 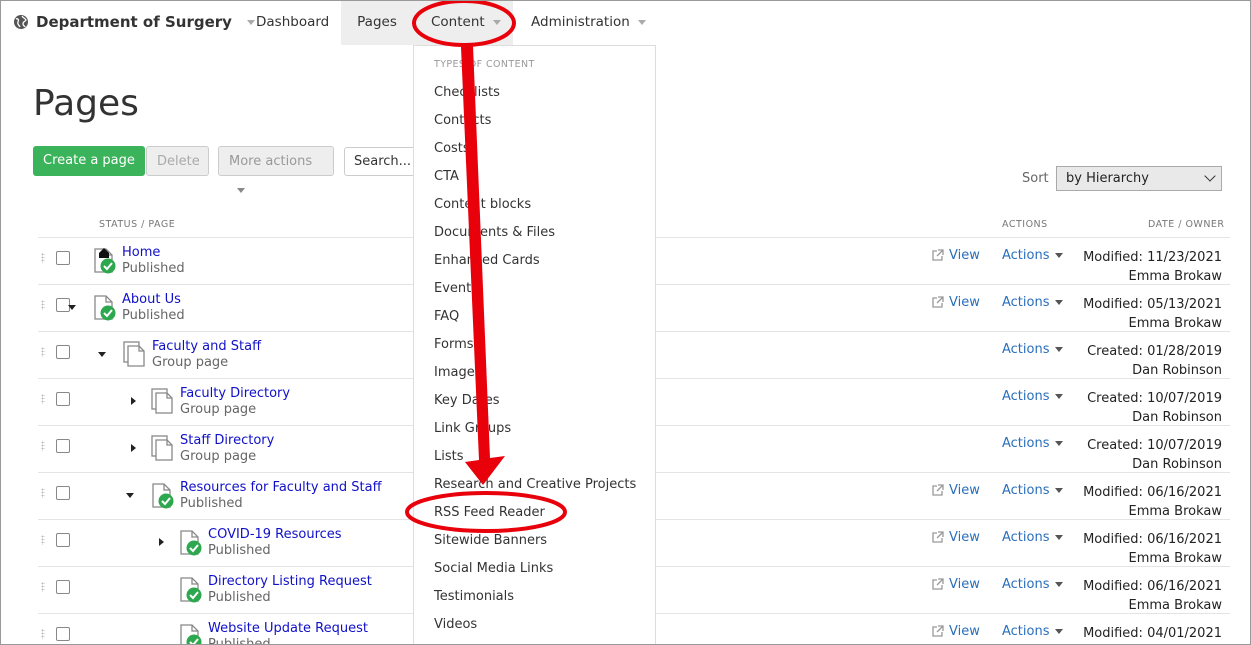 I want to click on menu-item-videos: Videos, so click(x=455, y=624).